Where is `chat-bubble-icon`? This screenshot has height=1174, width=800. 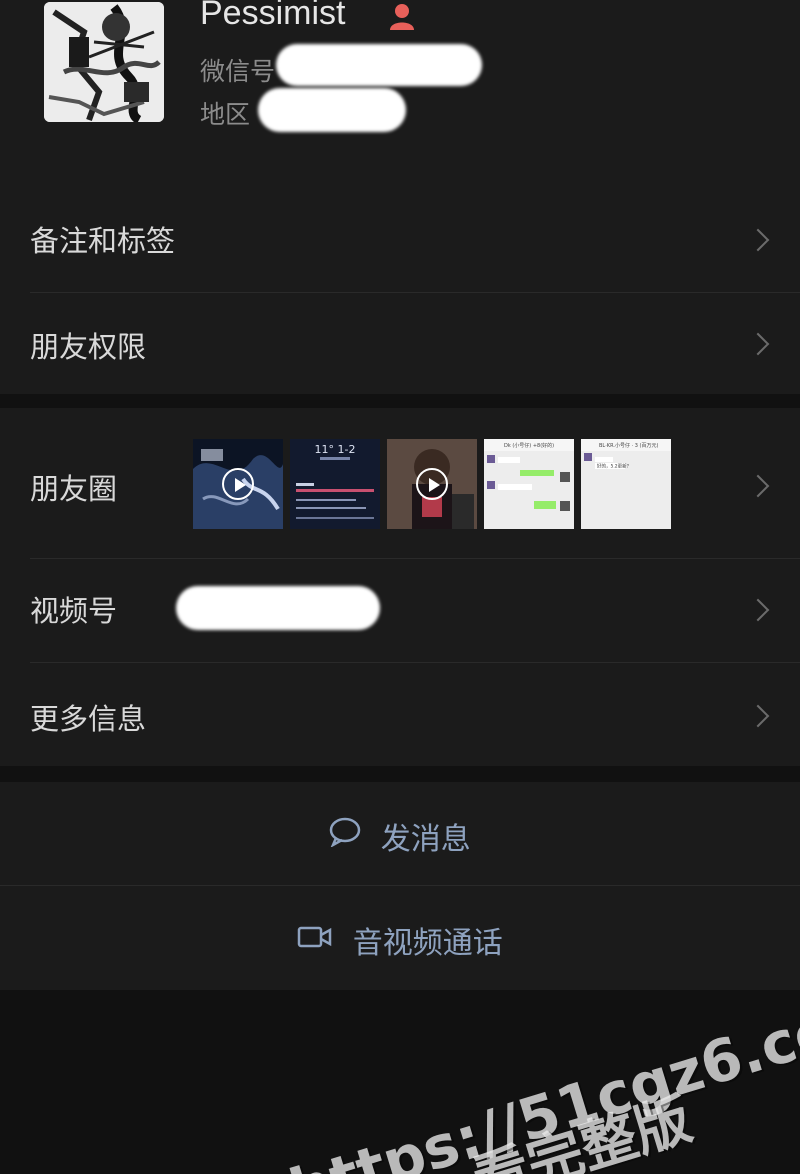
chat-bubble-icon is located at coordinates (345, 836).